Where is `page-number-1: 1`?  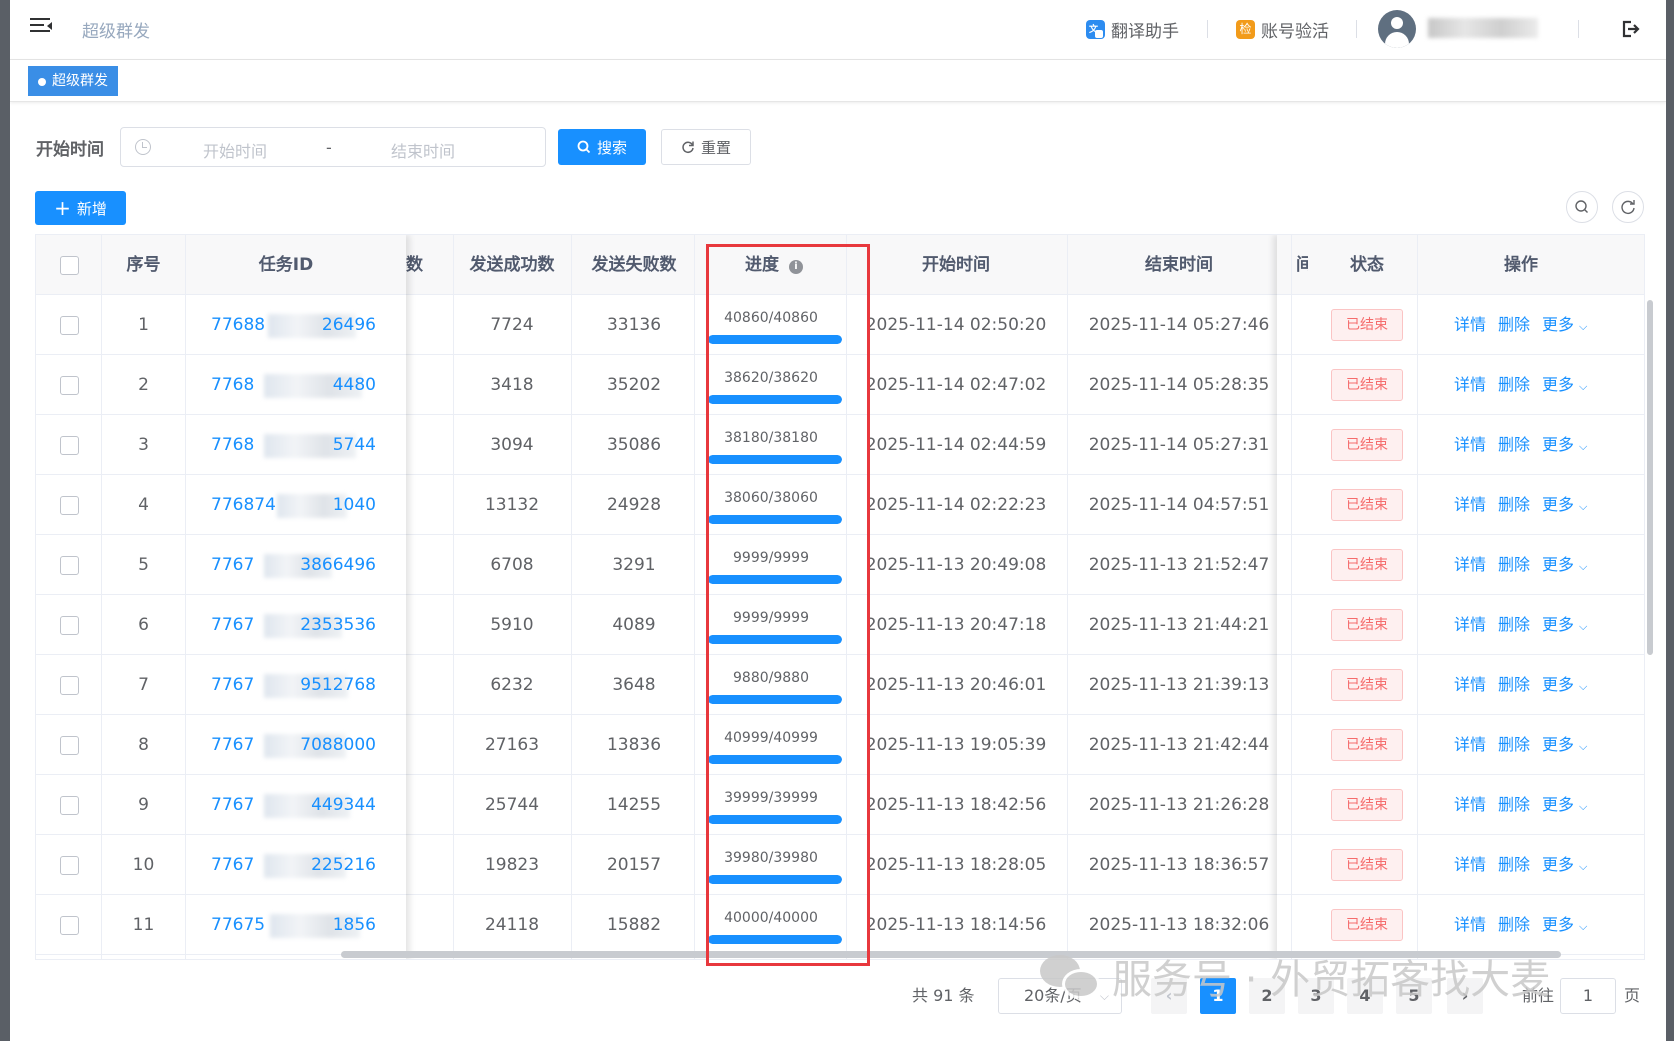
page-number-1: 1 is located at coordinates (1218, 996).